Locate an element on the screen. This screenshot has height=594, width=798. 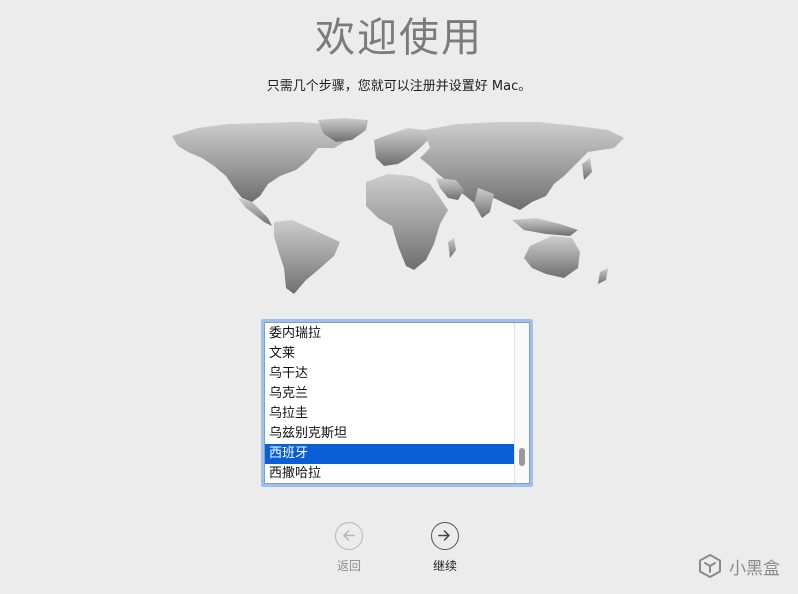
list-item-brunei: 文莱 is located at coordinates (391, 354).